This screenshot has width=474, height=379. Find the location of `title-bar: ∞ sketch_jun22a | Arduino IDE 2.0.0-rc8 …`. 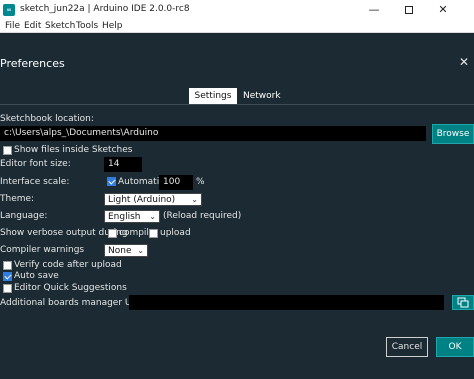

title-bar: ∞ sketch_jun22a | Arduino IDE 2.0.0-rc8 … is located at coordinates (237, 10).